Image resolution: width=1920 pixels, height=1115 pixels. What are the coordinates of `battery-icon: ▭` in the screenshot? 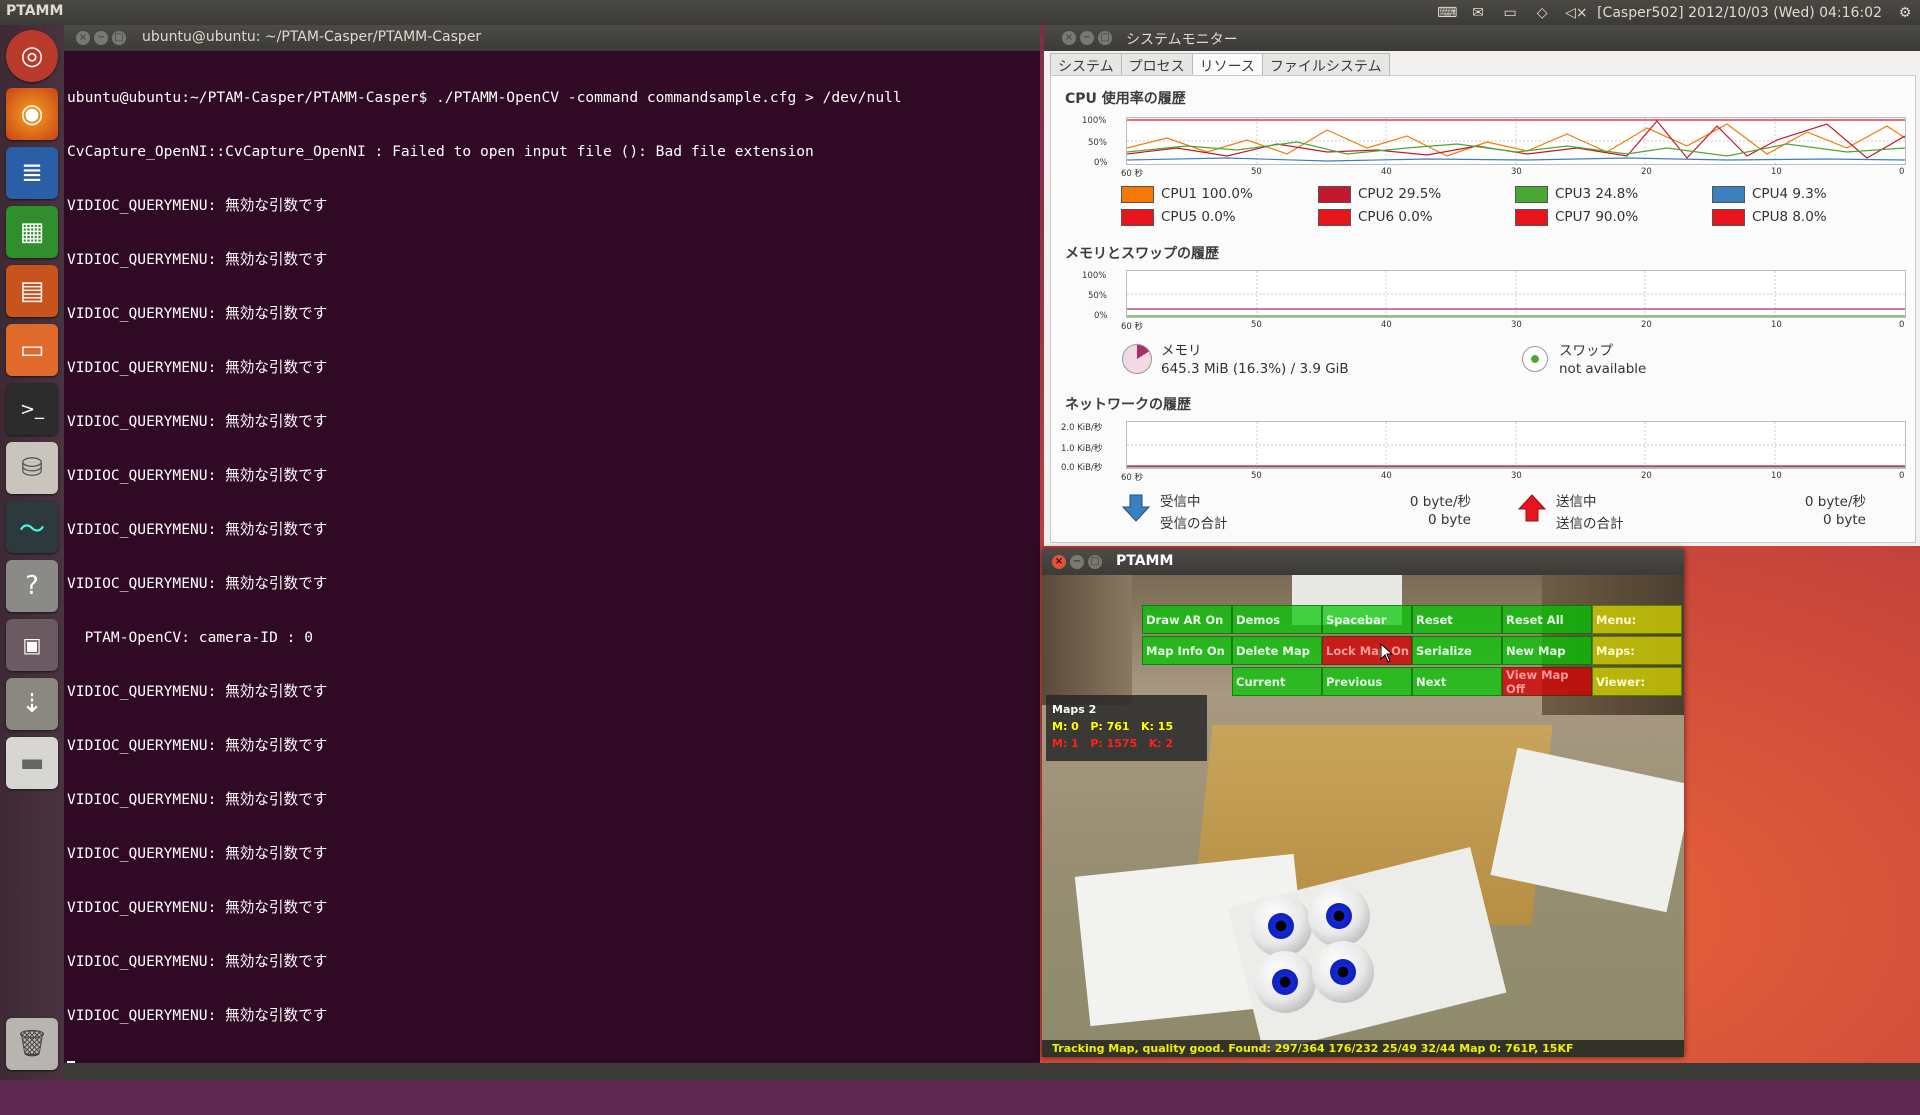 It's located at (1510, 13).